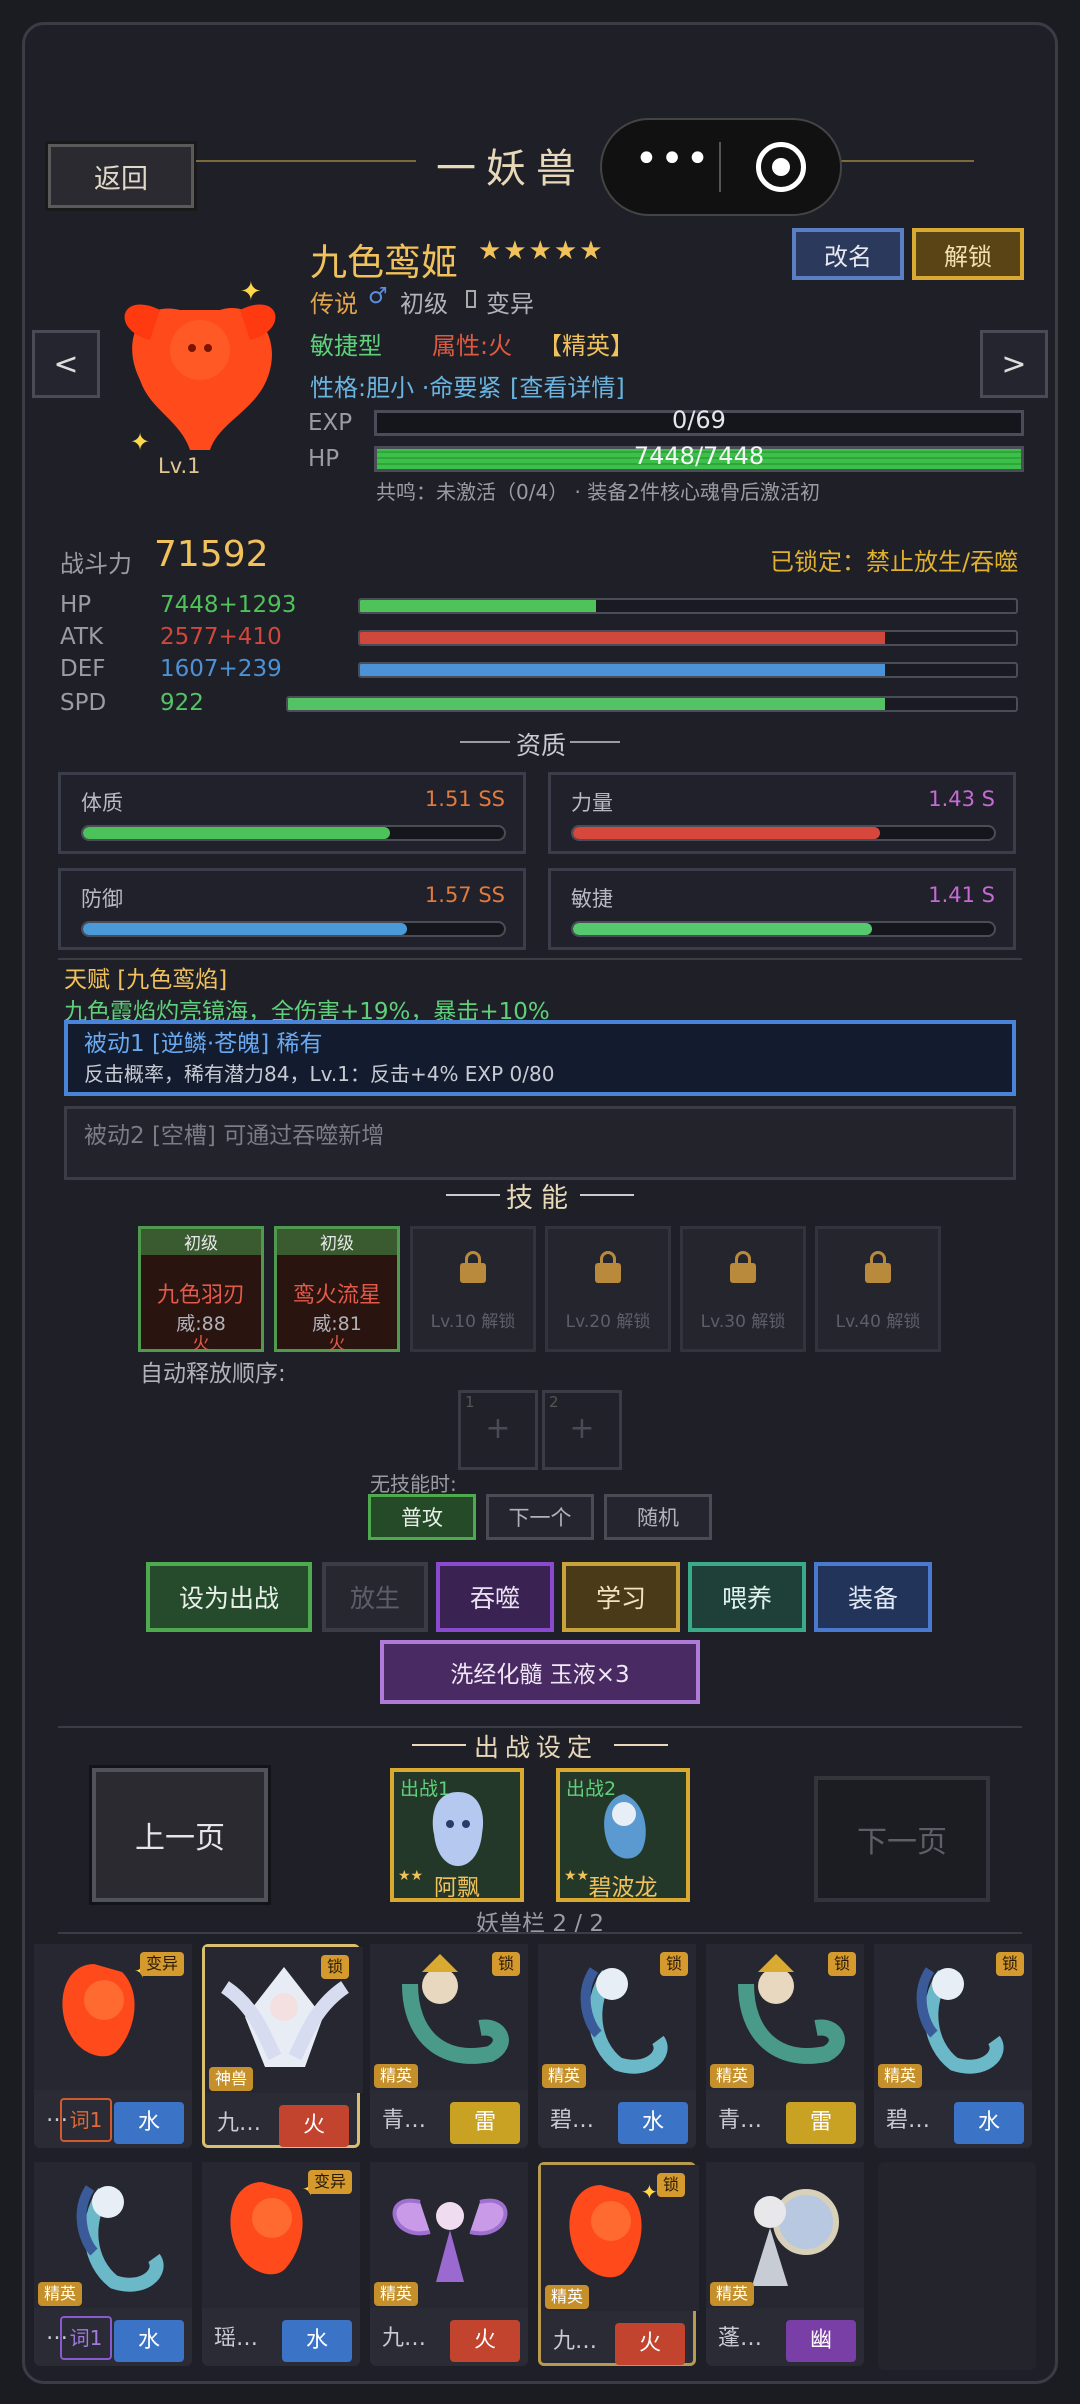 The width and height of the screenshot is (1080, 2404). What do you see at coordinates (337, 1242) in the screenshot?
I see `skill-tier: 初级` at bounding box center [337, 1242].